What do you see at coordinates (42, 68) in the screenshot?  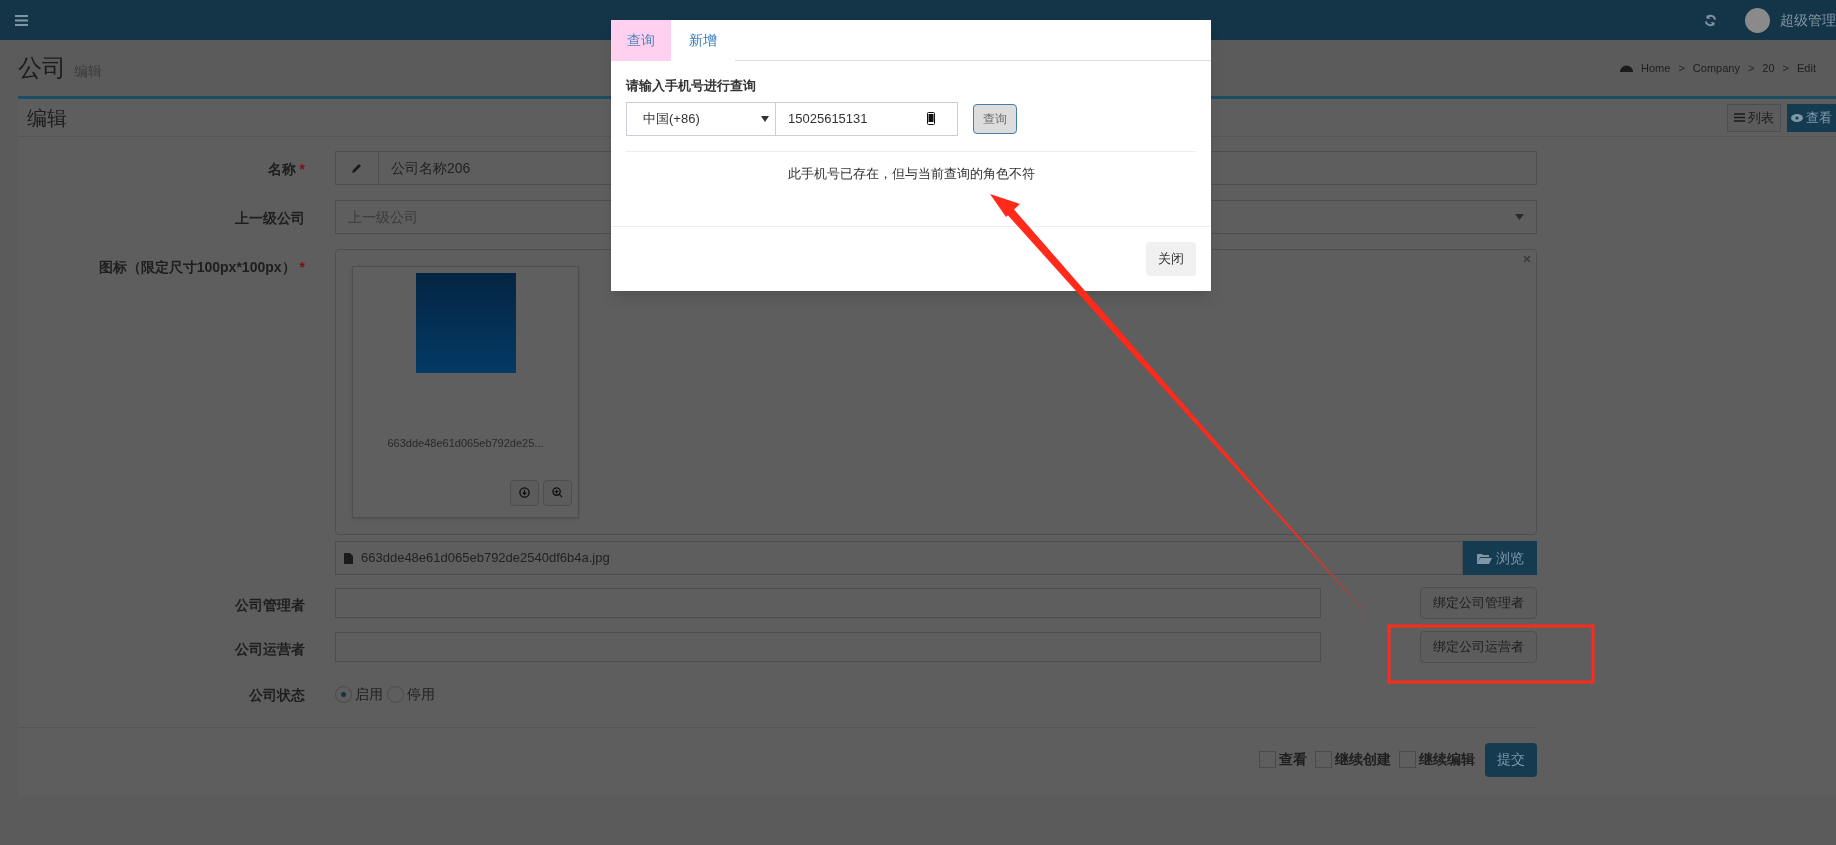 I see `page-title: 公司` at bounding box center [42, 68].